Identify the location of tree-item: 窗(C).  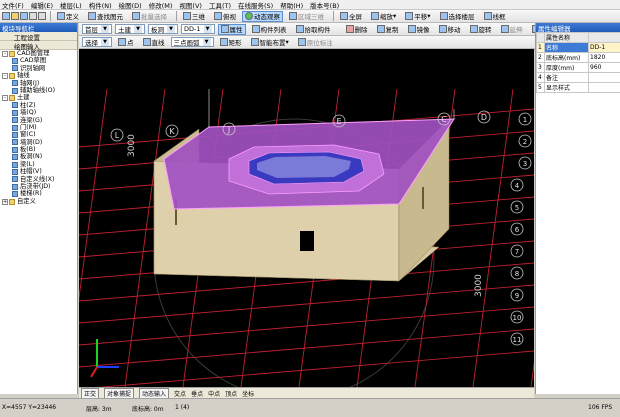
(38, 134).